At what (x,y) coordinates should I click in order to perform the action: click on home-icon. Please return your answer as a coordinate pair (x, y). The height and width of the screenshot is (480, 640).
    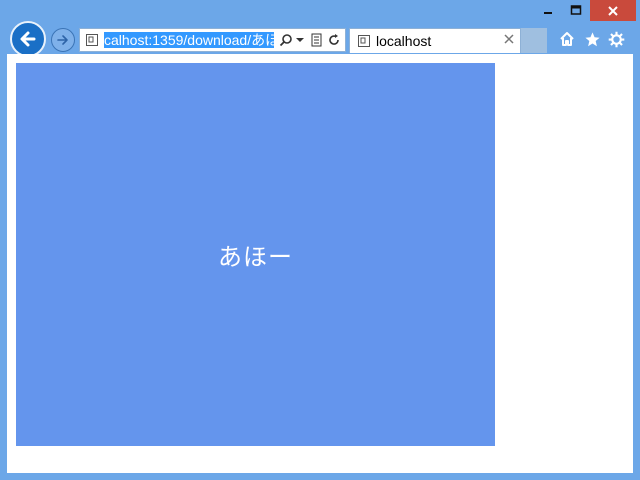
    Looking at the image, I should click on (567, 39).